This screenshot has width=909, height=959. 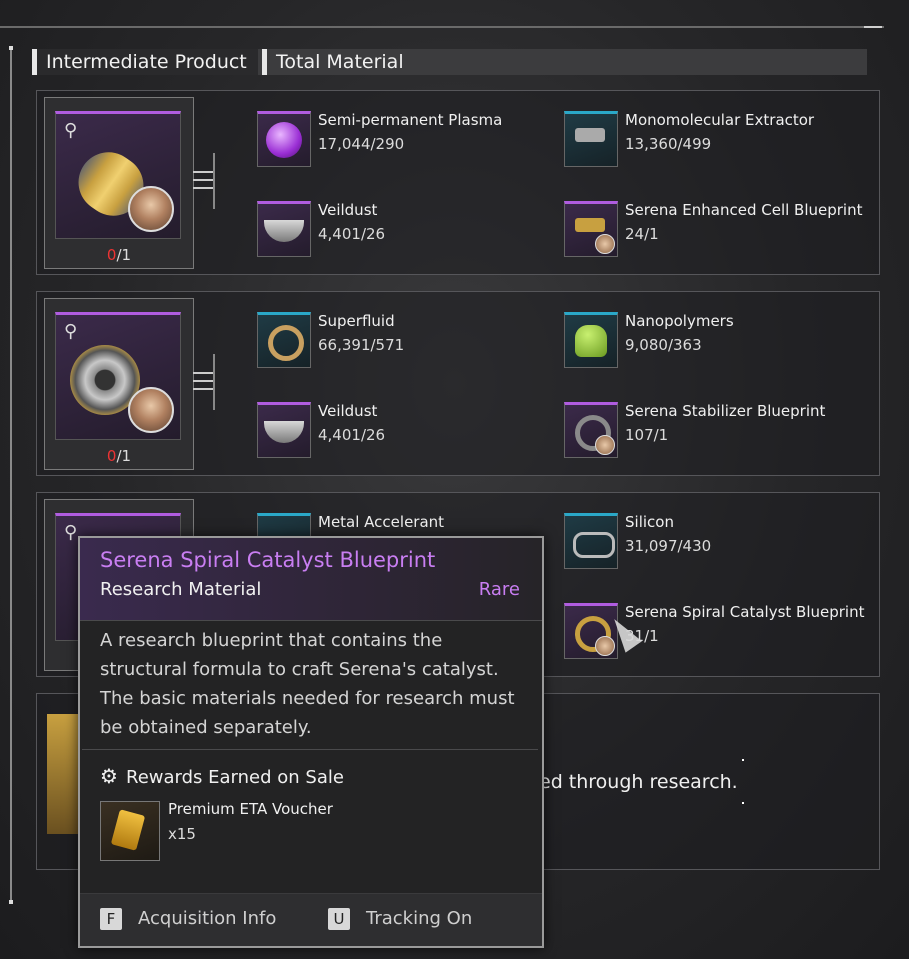 I want to click on voucher-icon, so click(x=130, y=831).